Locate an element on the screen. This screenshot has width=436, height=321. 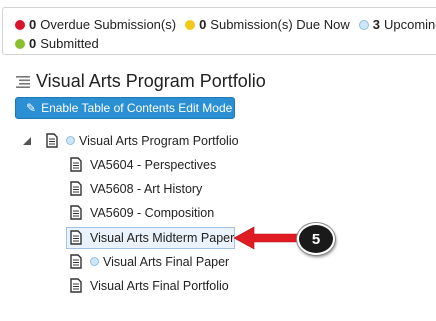
step-number-badge: 5 is located at coordinates (316, 239).